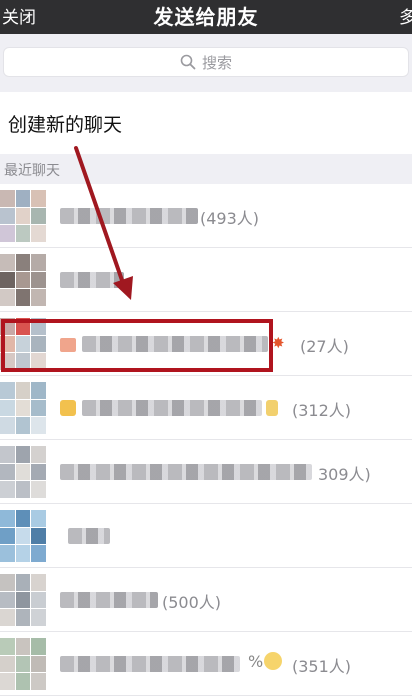 The width and height of the screenshot is (412, 696). Describe the element at coordinates (324, 346) in the screenshot. I see `member-count: (27人)` at that location.